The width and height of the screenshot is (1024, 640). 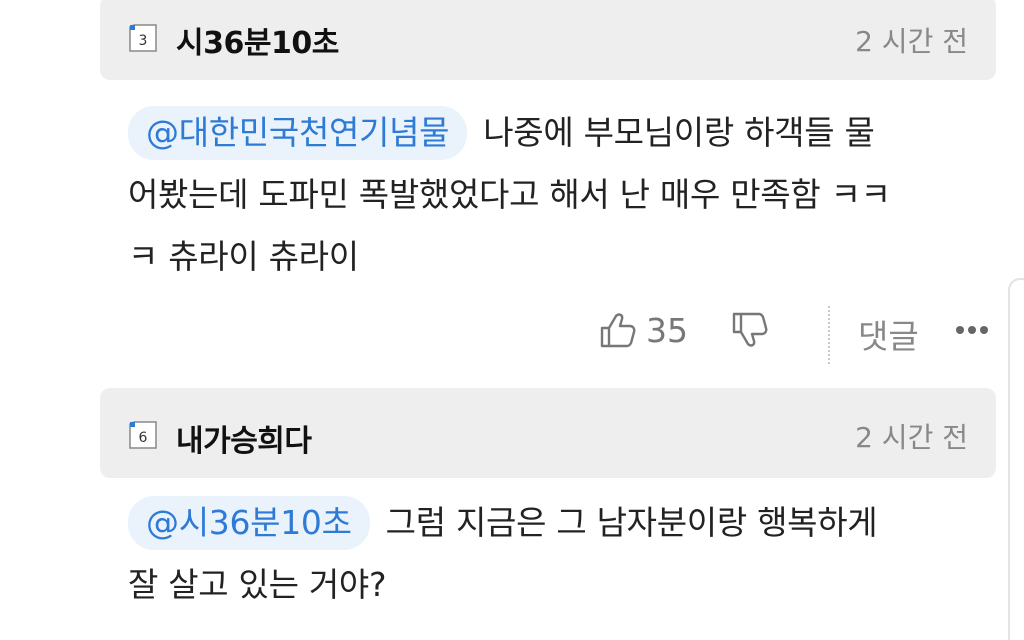 I want to click on comment-line: @시36분10초 그럼 지금은 그 남자분이랑 행복하게, so click(x=563, y=523).